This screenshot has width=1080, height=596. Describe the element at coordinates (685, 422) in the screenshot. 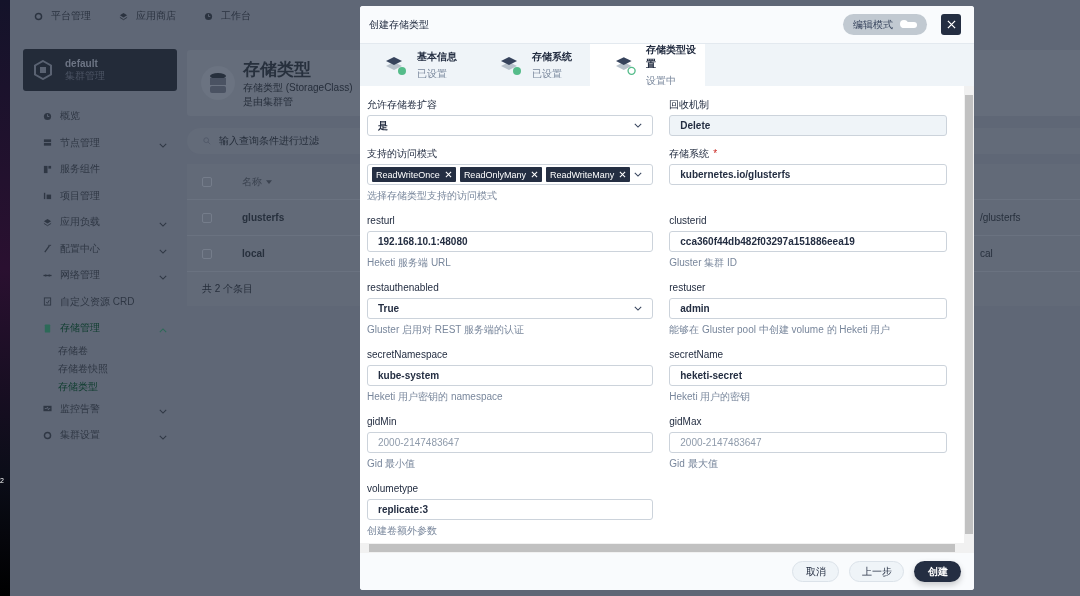

I see `field-label: gidMax` at that location.